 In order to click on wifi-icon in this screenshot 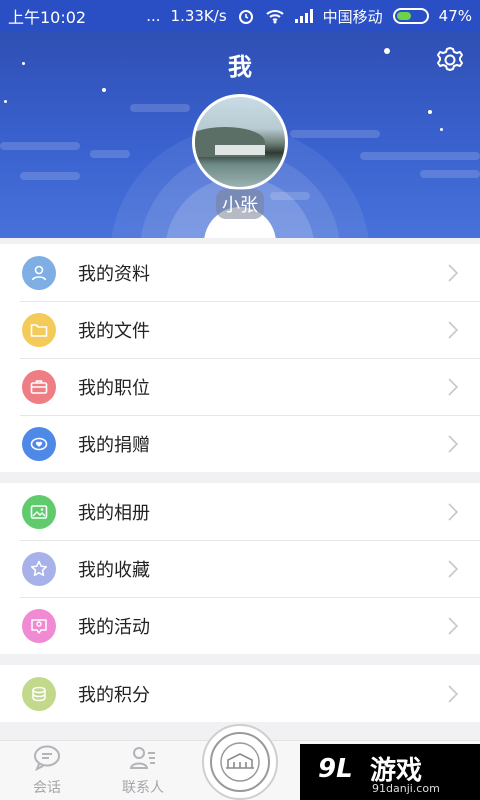, I will do `click(274, 17)`.